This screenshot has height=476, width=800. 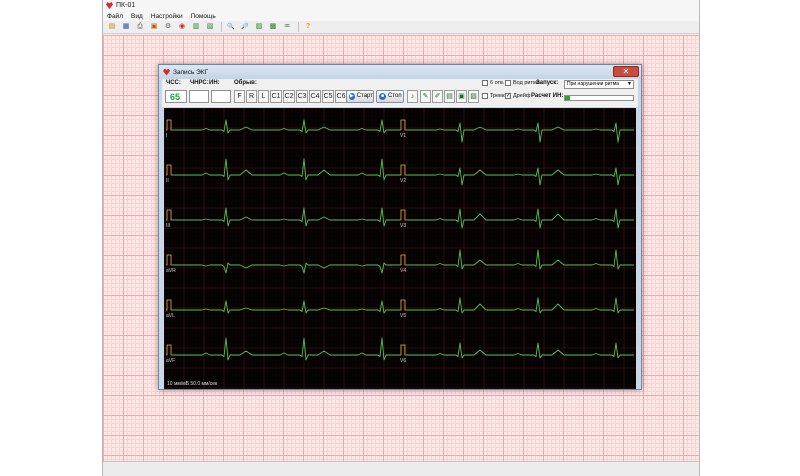 I want to click on drift-filter-checkbox: ✓ Дрейф, so click(x=517, y=96).